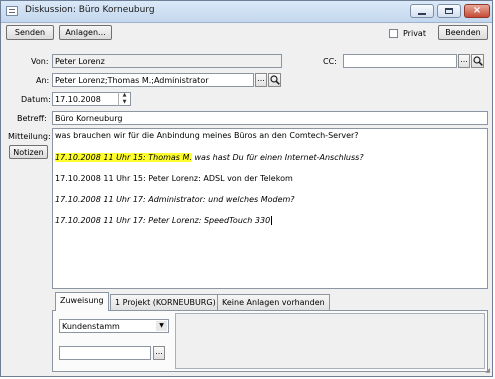 This screenshot has height=379, width=495. I want to click on close-icon: ×, so click(477, 10).